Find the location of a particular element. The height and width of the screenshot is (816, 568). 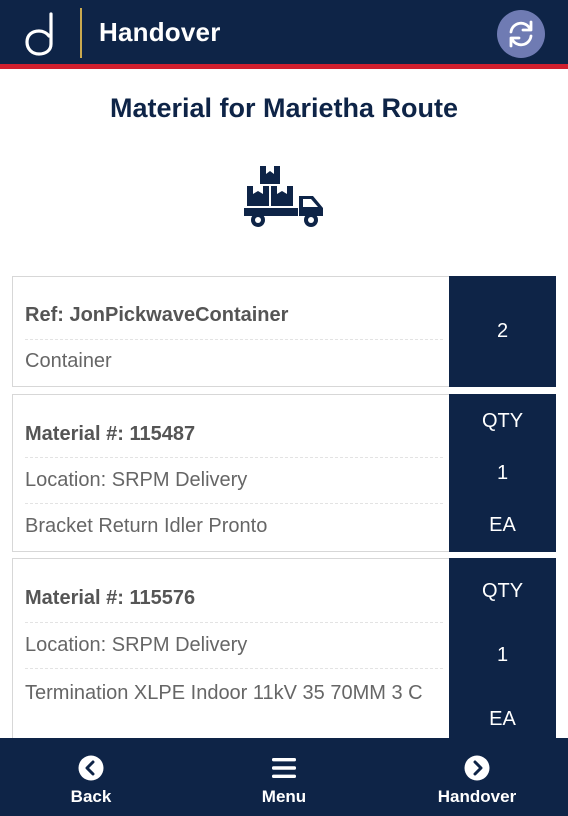

qty-panel: 2 is located at coordinates (502, 331).